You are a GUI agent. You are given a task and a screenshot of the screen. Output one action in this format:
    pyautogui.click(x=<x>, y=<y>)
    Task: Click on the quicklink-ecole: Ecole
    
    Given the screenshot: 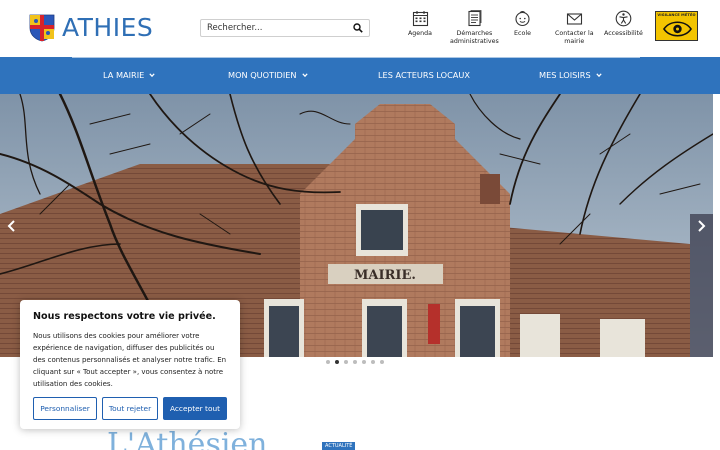 What is the action you would take?
    pyautogui.click(x=522, y=24)
    